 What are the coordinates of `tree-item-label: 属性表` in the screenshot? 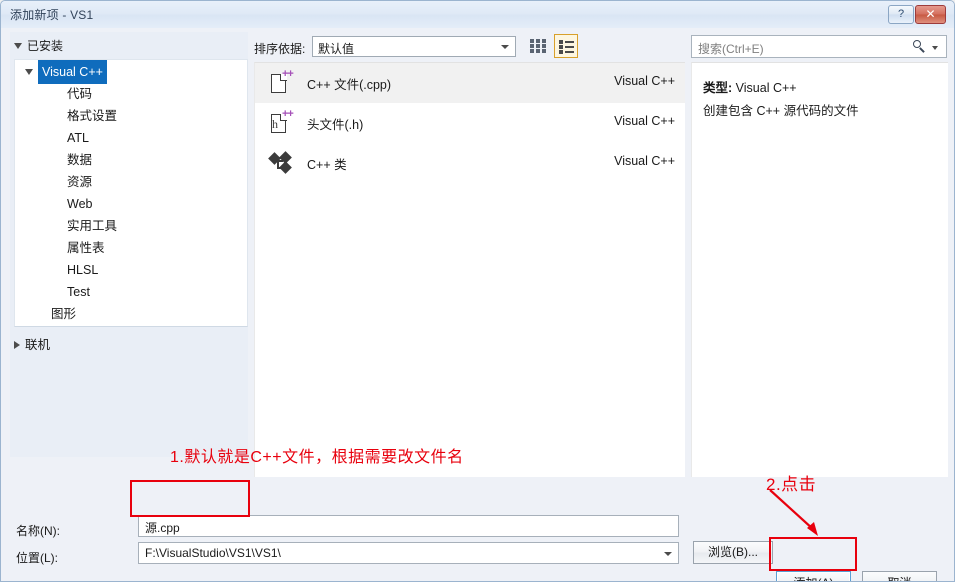 It's located at (86, 248).